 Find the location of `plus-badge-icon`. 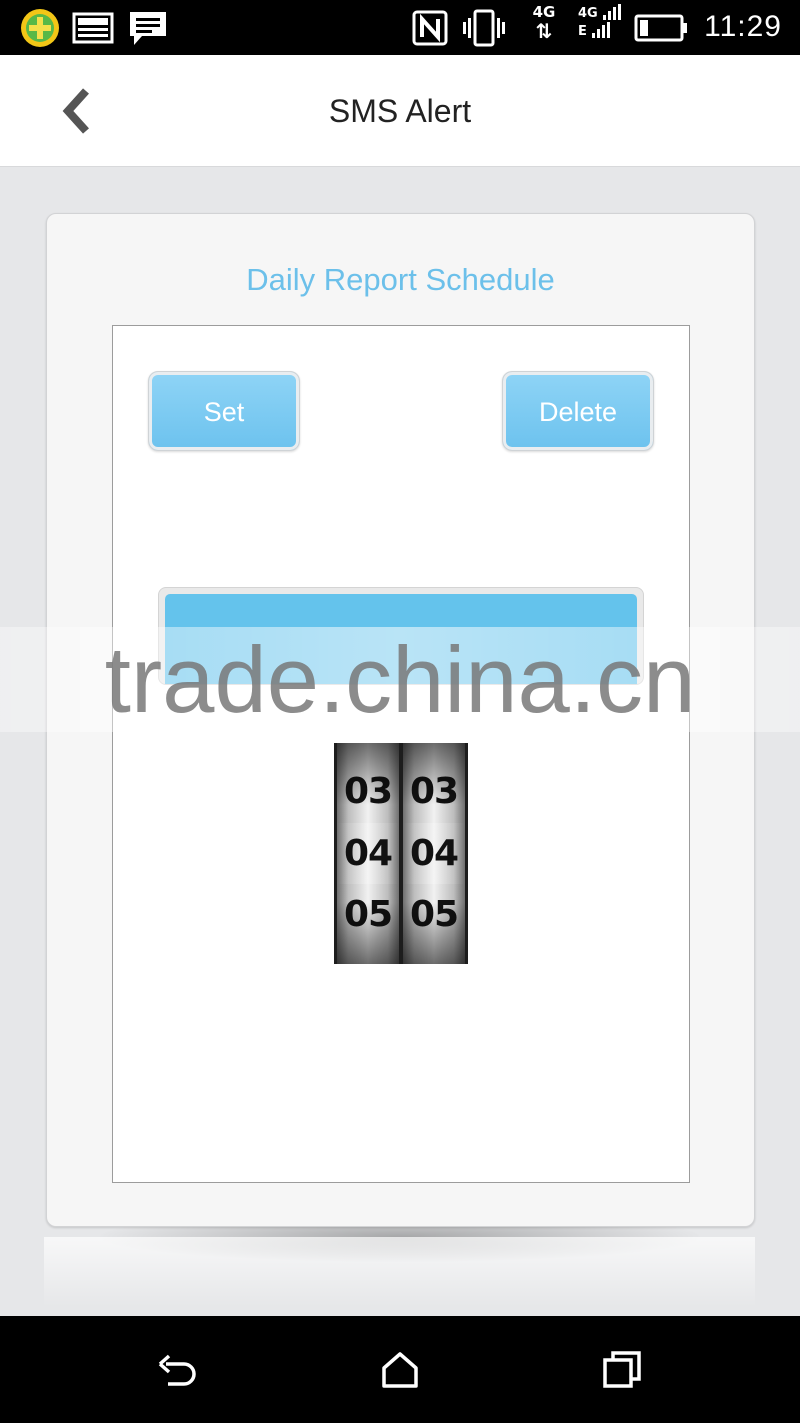

plus-badge-icon is located at coordinates (40, 28).